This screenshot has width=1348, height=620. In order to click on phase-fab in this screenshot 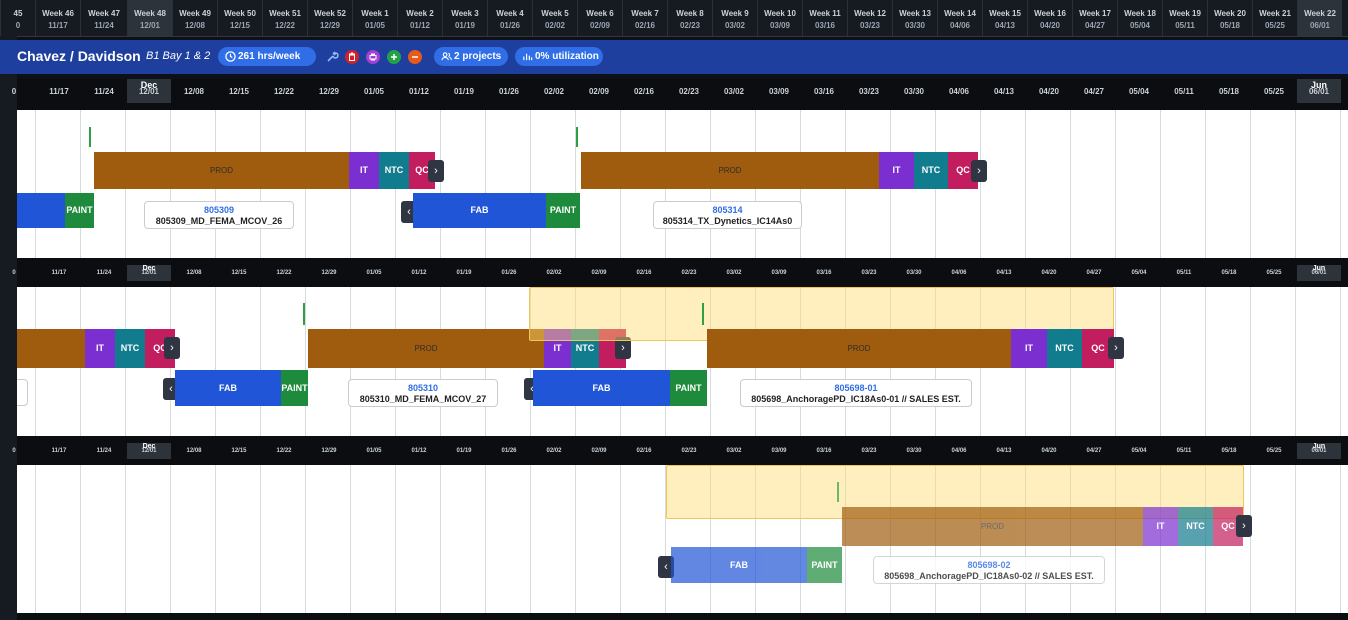, I will do `click(41, 210)`.